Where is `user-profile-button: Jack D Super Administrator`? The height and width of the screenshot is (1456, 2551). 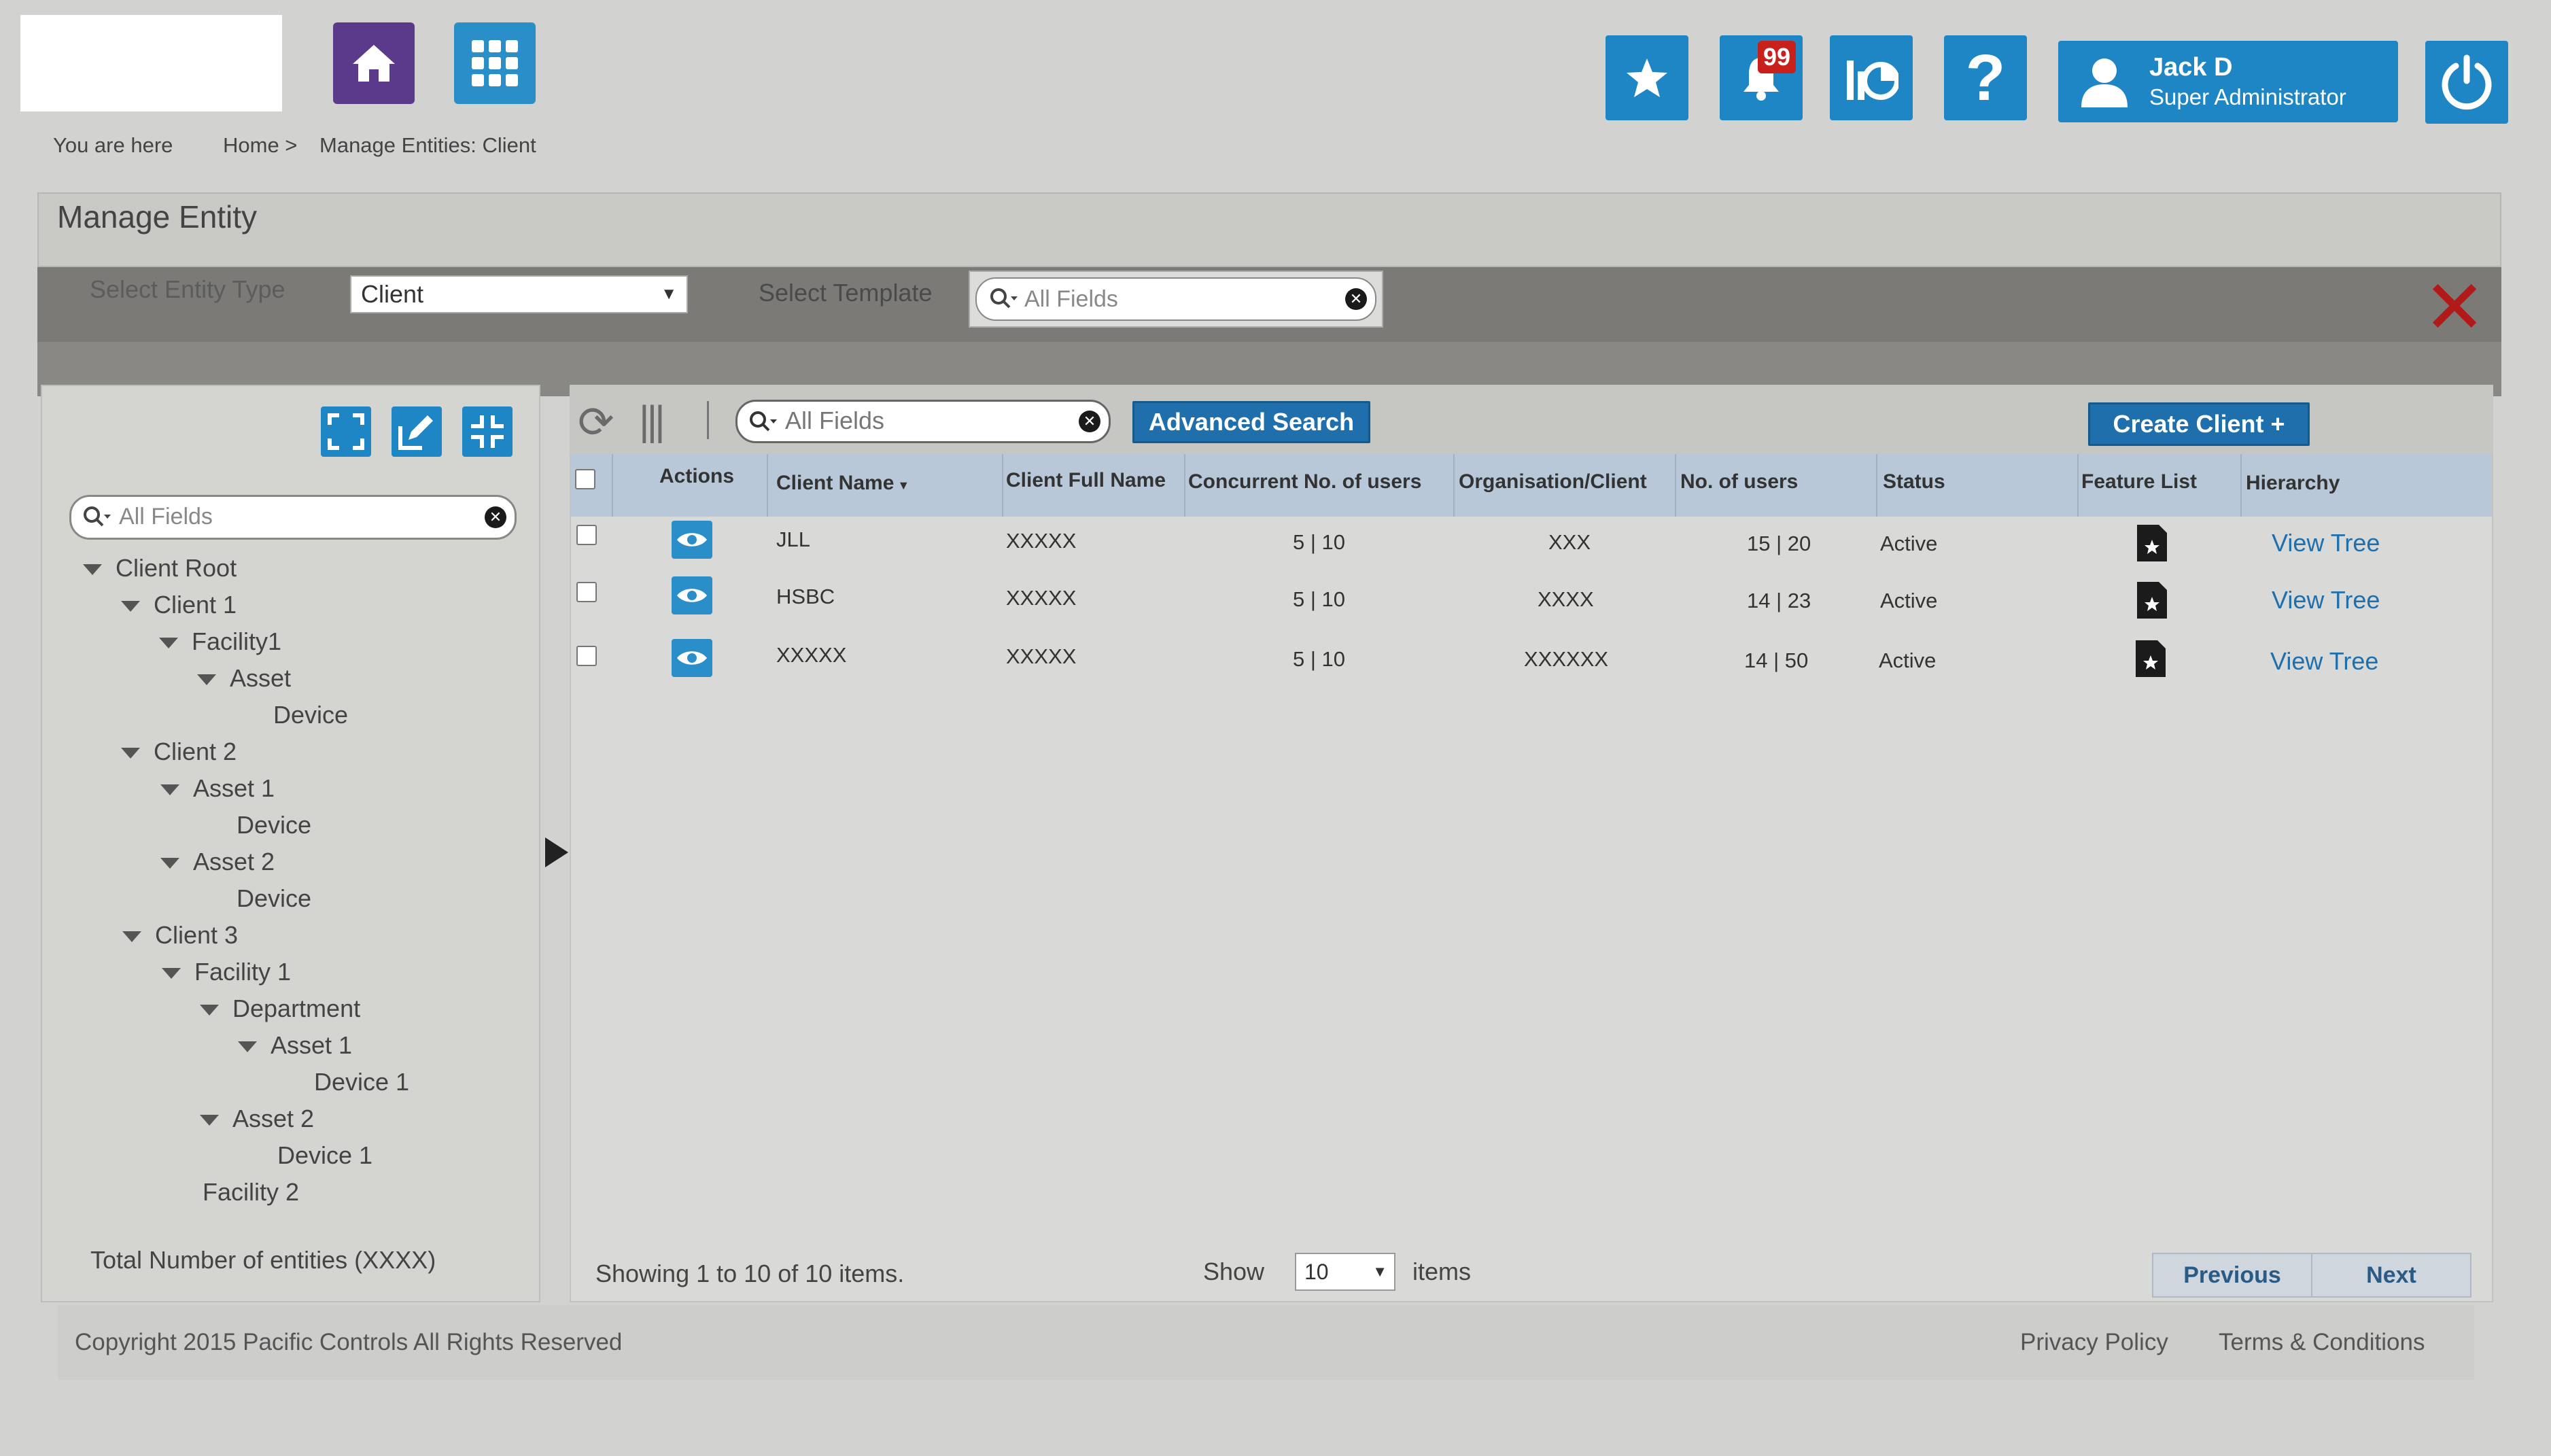 user-profile-button: Jack D Super Administrator is located at coordinates (2228, 81).